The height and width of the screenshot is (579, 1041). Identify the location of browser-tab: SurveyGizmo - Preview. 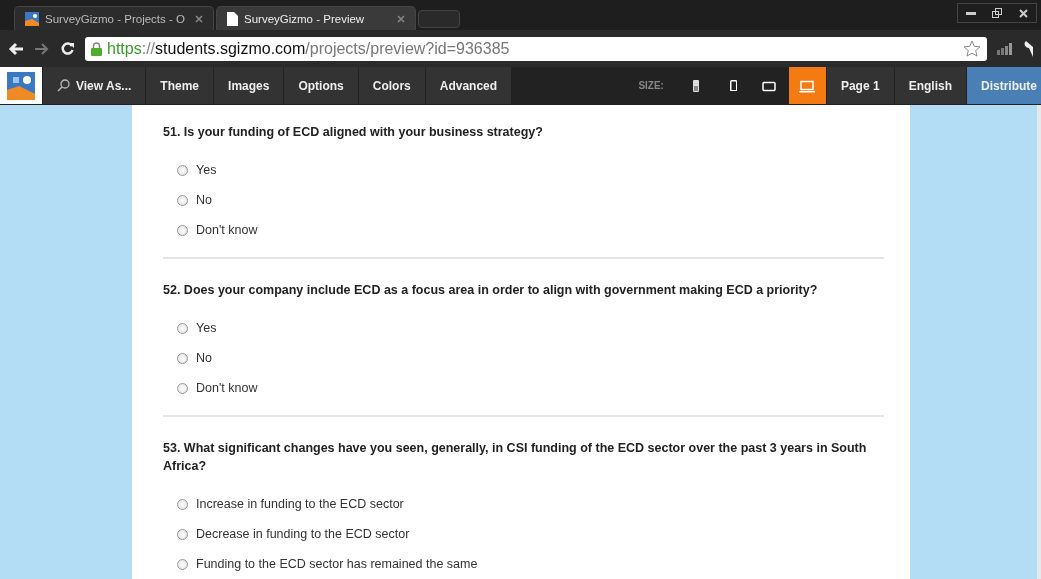
(316, 18).